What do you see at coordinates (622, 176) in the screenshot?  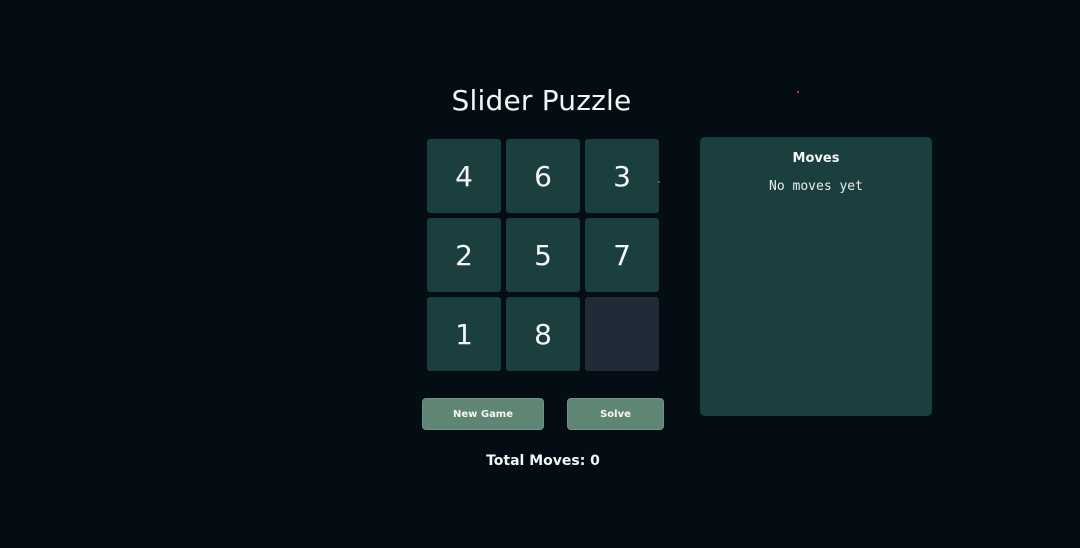 I see `tile: 3` at bounding box center [622, 176].